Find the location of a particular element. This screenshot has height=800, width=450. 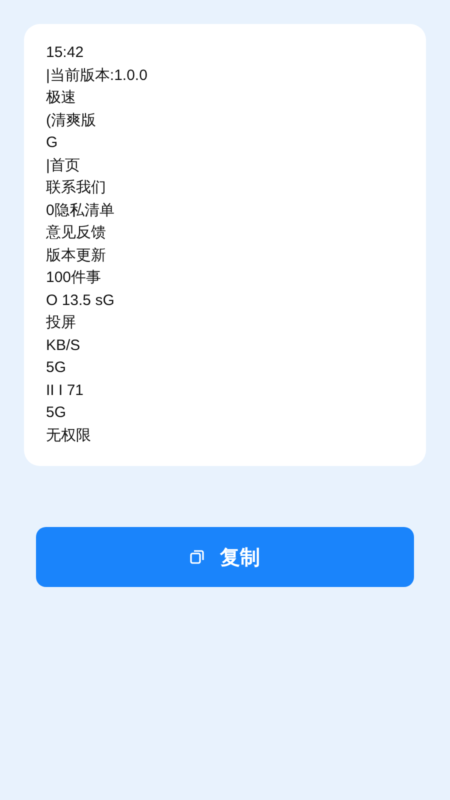

result-text-line: |当前版本:1.0.0 is located at coordinates (97, 76).